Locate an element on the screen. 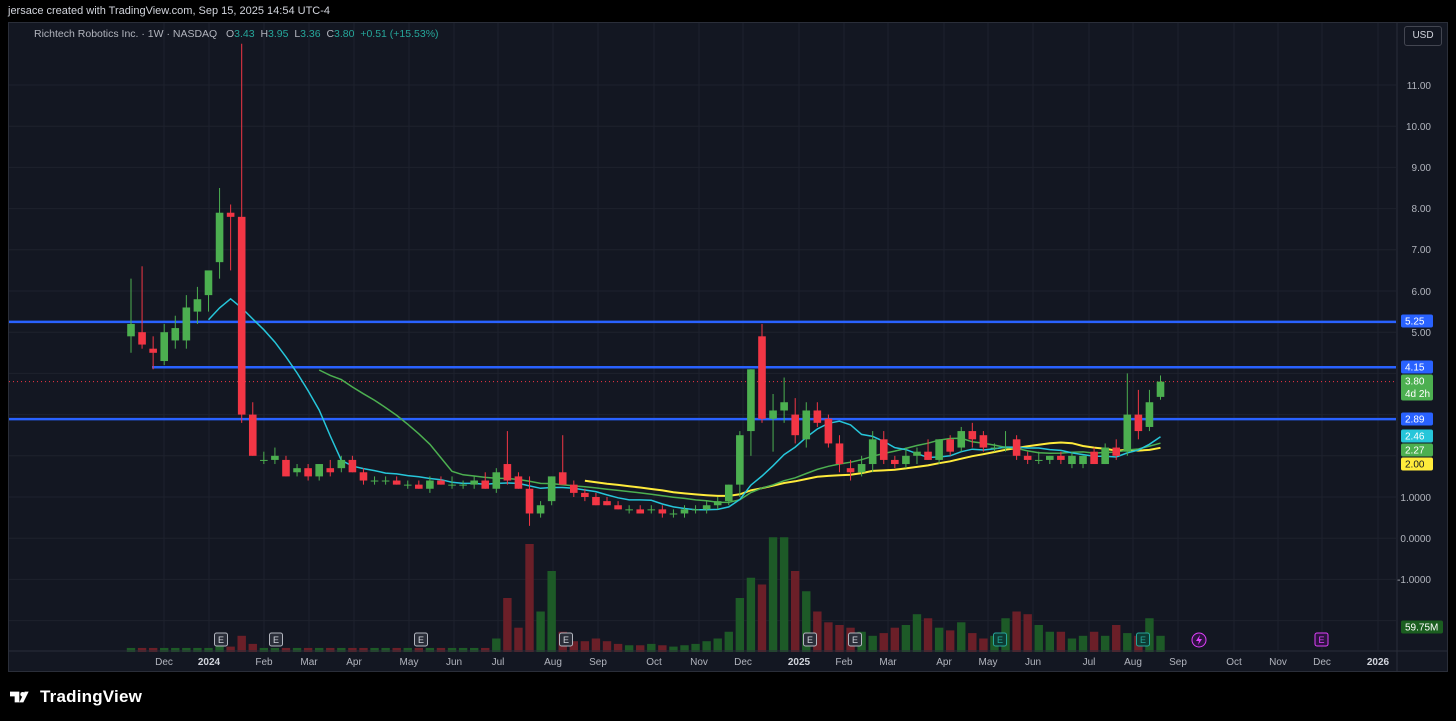 The height and width of the screenshot is (721, 1456). axis-price-badge-label: 4.15 is located at coordinates (1415, 368).